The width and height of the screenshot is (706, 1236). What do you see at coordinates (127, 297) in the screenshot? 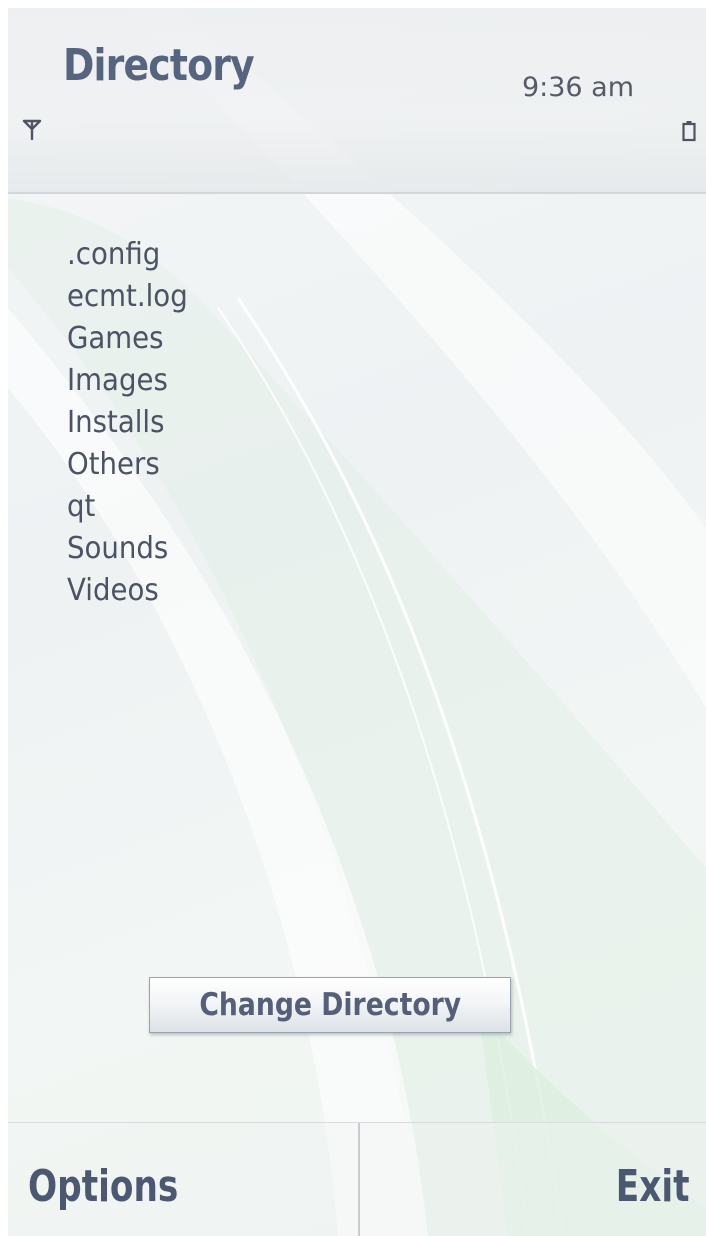
I see `list-item: ecmt.log` at bounding box center [127, 297].